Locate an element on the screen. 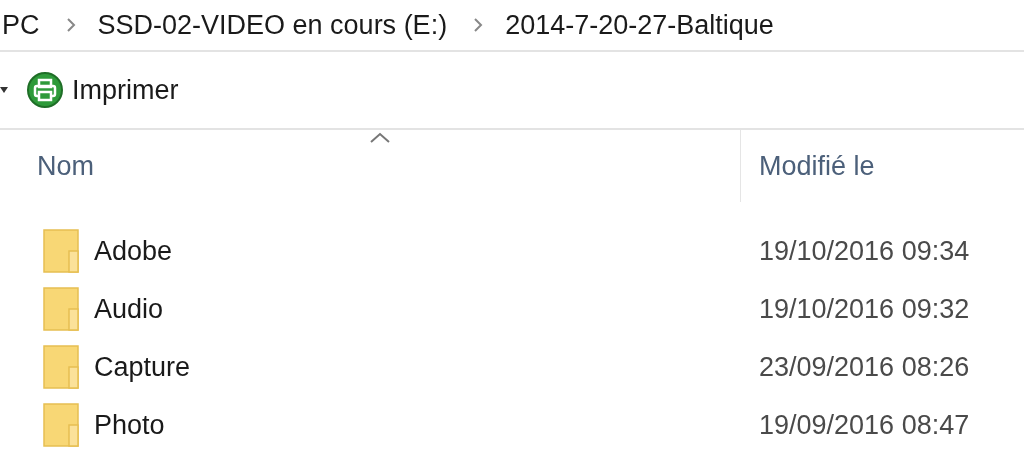 The height and width of the screenshot is (473, 1024). file-name: Audio is located at coordinates (129, 309).